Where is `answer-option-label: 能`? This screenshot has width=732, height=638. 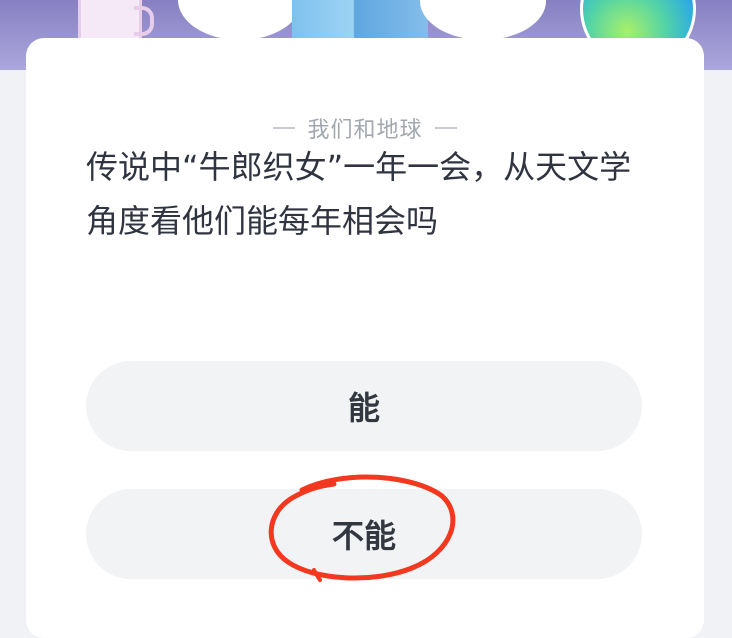
answer-option-label: 能 is located at coordinates (363, 408).